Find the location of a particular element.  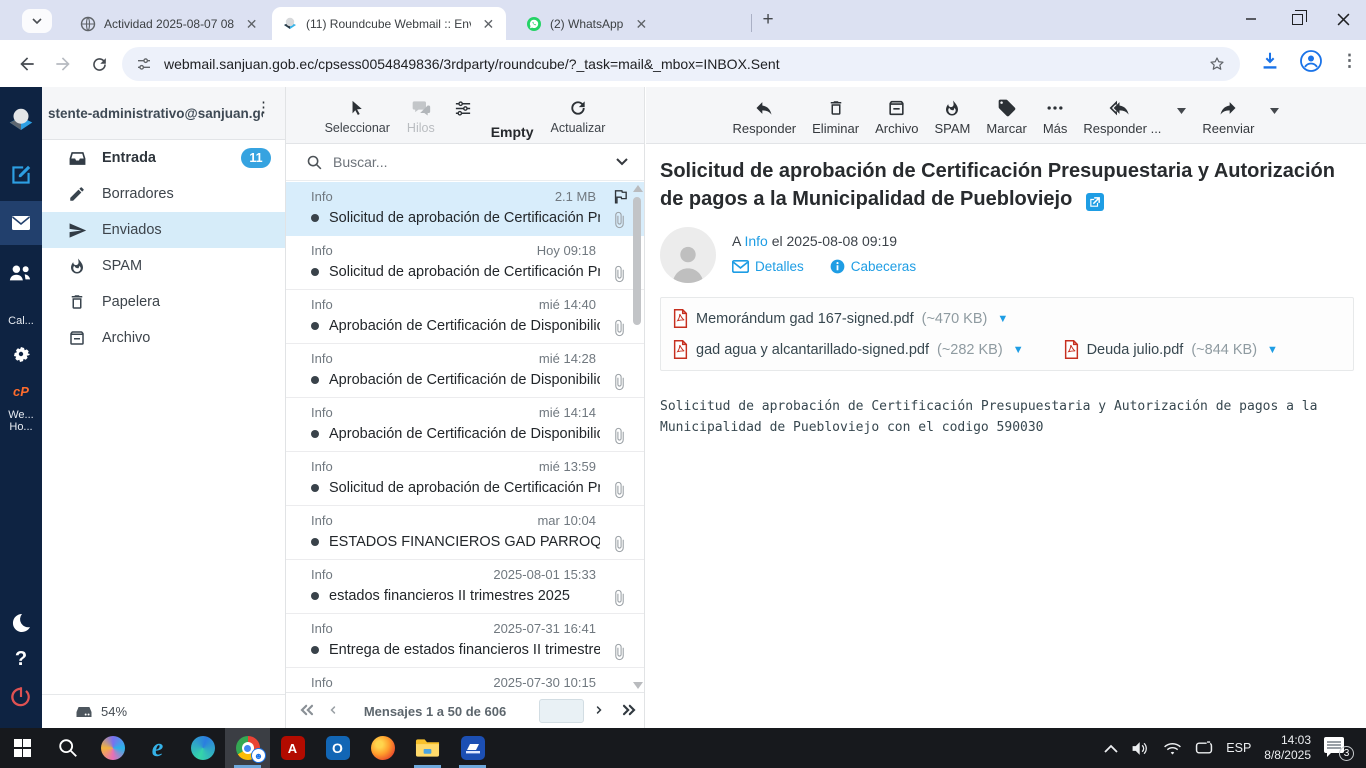

internet-explorer-icon: e is located at coordinates (157, 748).